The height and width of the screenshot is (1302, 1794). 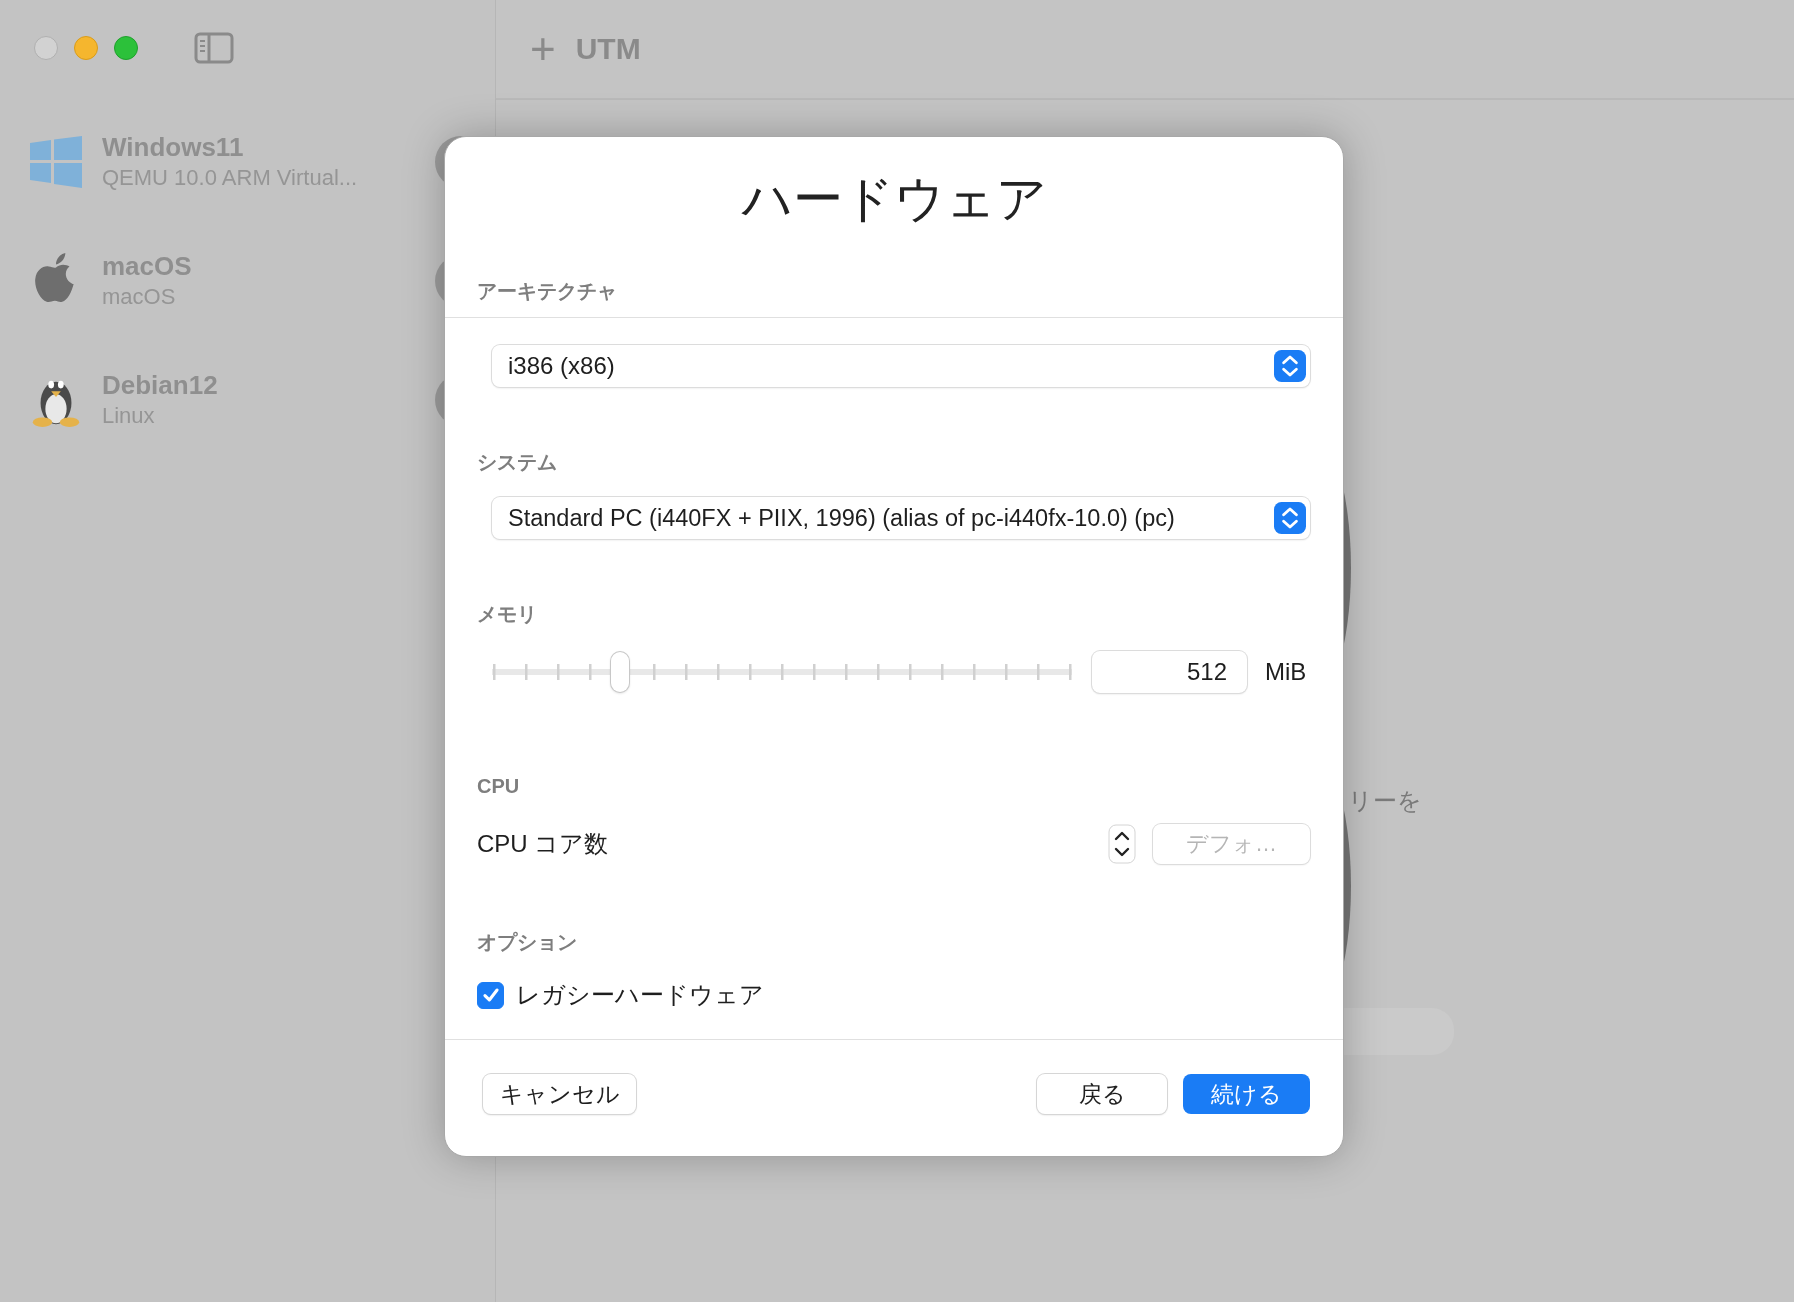 What do you see at coordinates (1286, 672) in the screenshot?
I see `unit-label: MiB` at bounding box center [1286, 672].